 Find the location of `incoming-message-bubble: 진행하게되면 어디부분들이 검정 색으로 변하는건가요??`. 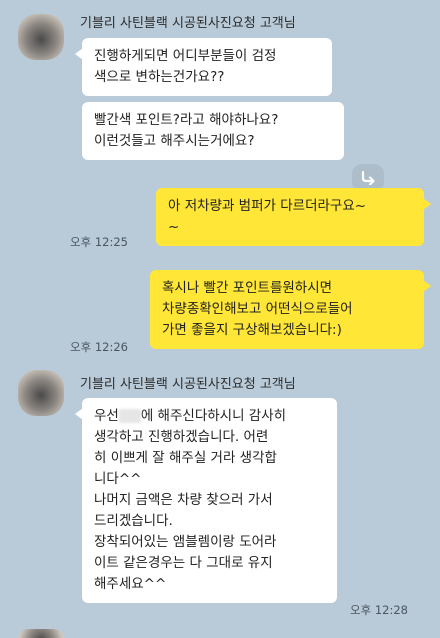

incoming-message-bubble: 진행하게되면 어디부분들이 검정 색으로 변하는건가요?? is located at coordinates (203, 67).